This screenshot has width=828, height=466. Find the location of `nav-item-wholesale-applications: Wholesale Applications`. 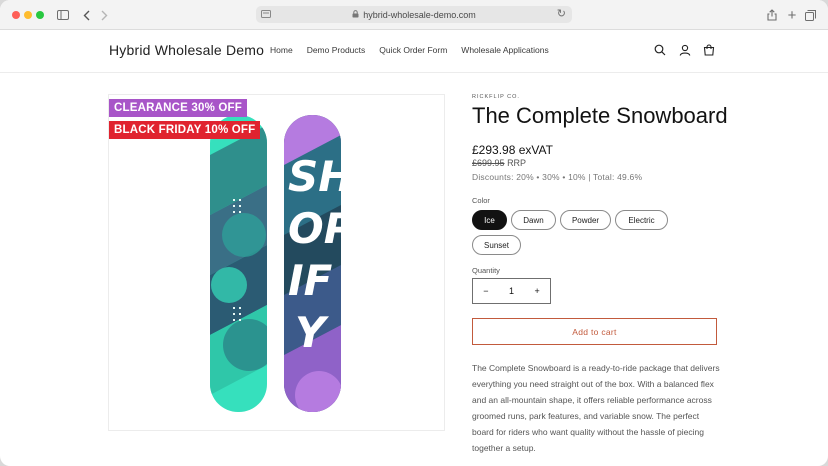

nav-item-wholesale-applications: Wholesale Applications is located at coordinates (504, 50).